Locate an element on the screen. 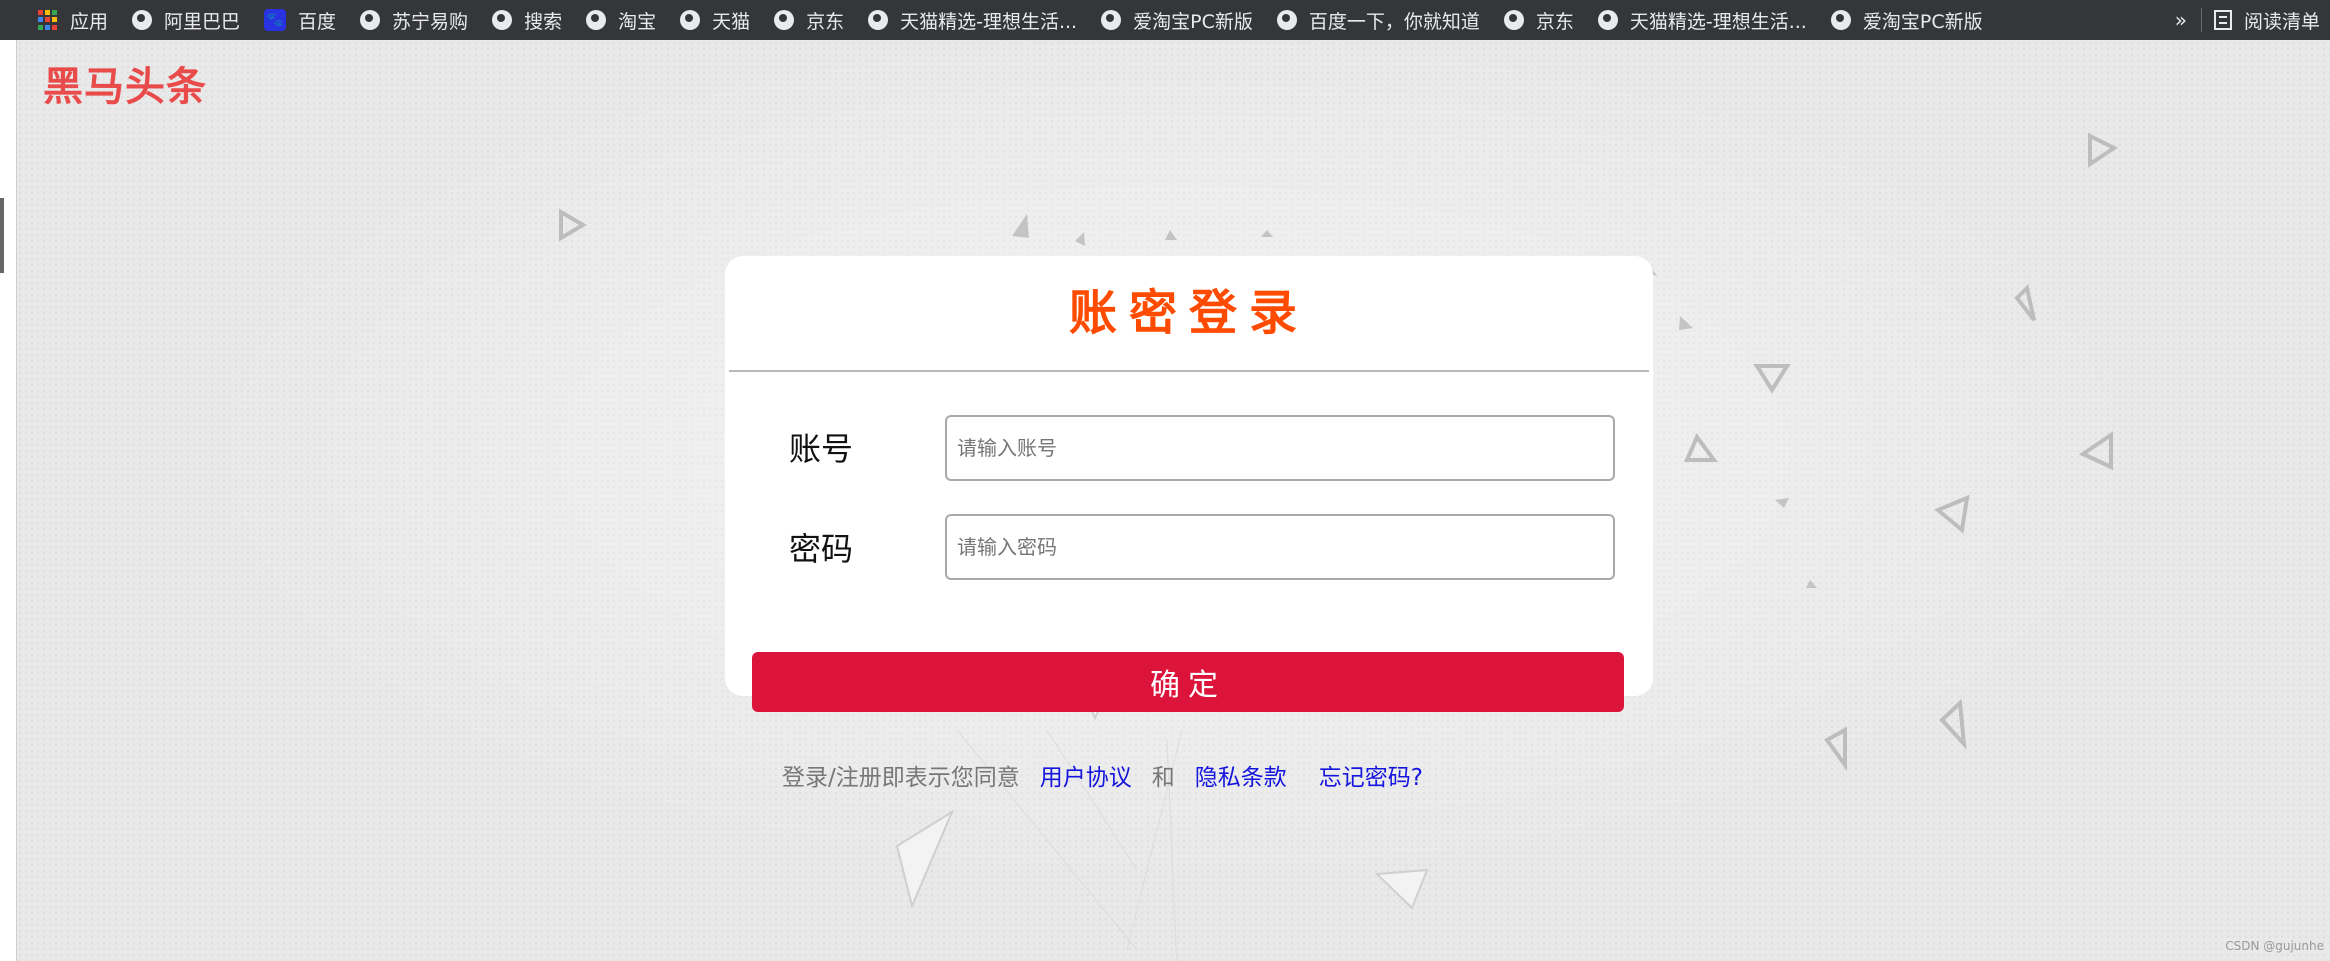 This screenshot has height=961, width=2330. bookmark-label: 天猫 is located at coordinates (731, 21).